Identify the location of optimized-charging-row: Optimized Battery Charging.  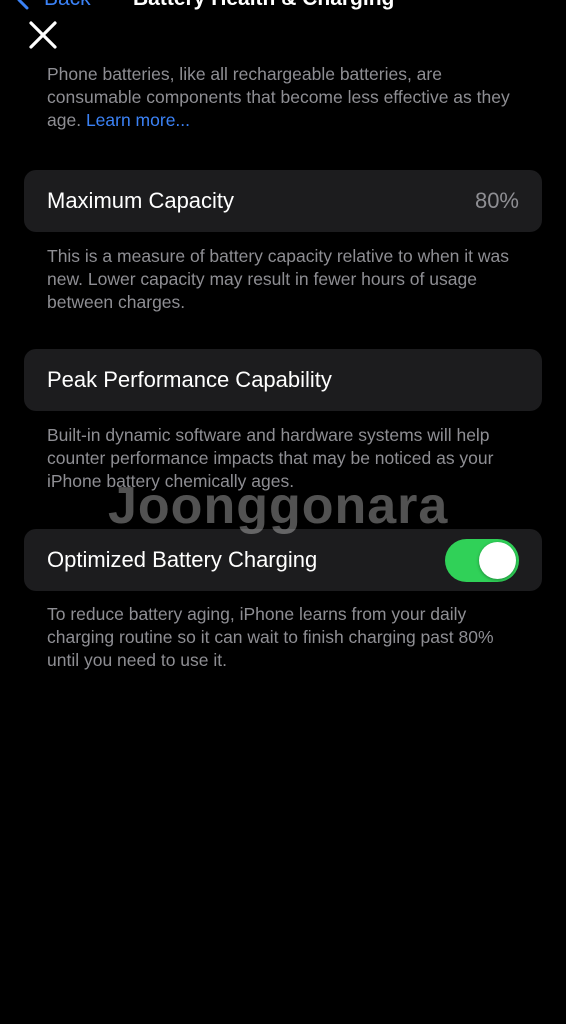
(283, 560).